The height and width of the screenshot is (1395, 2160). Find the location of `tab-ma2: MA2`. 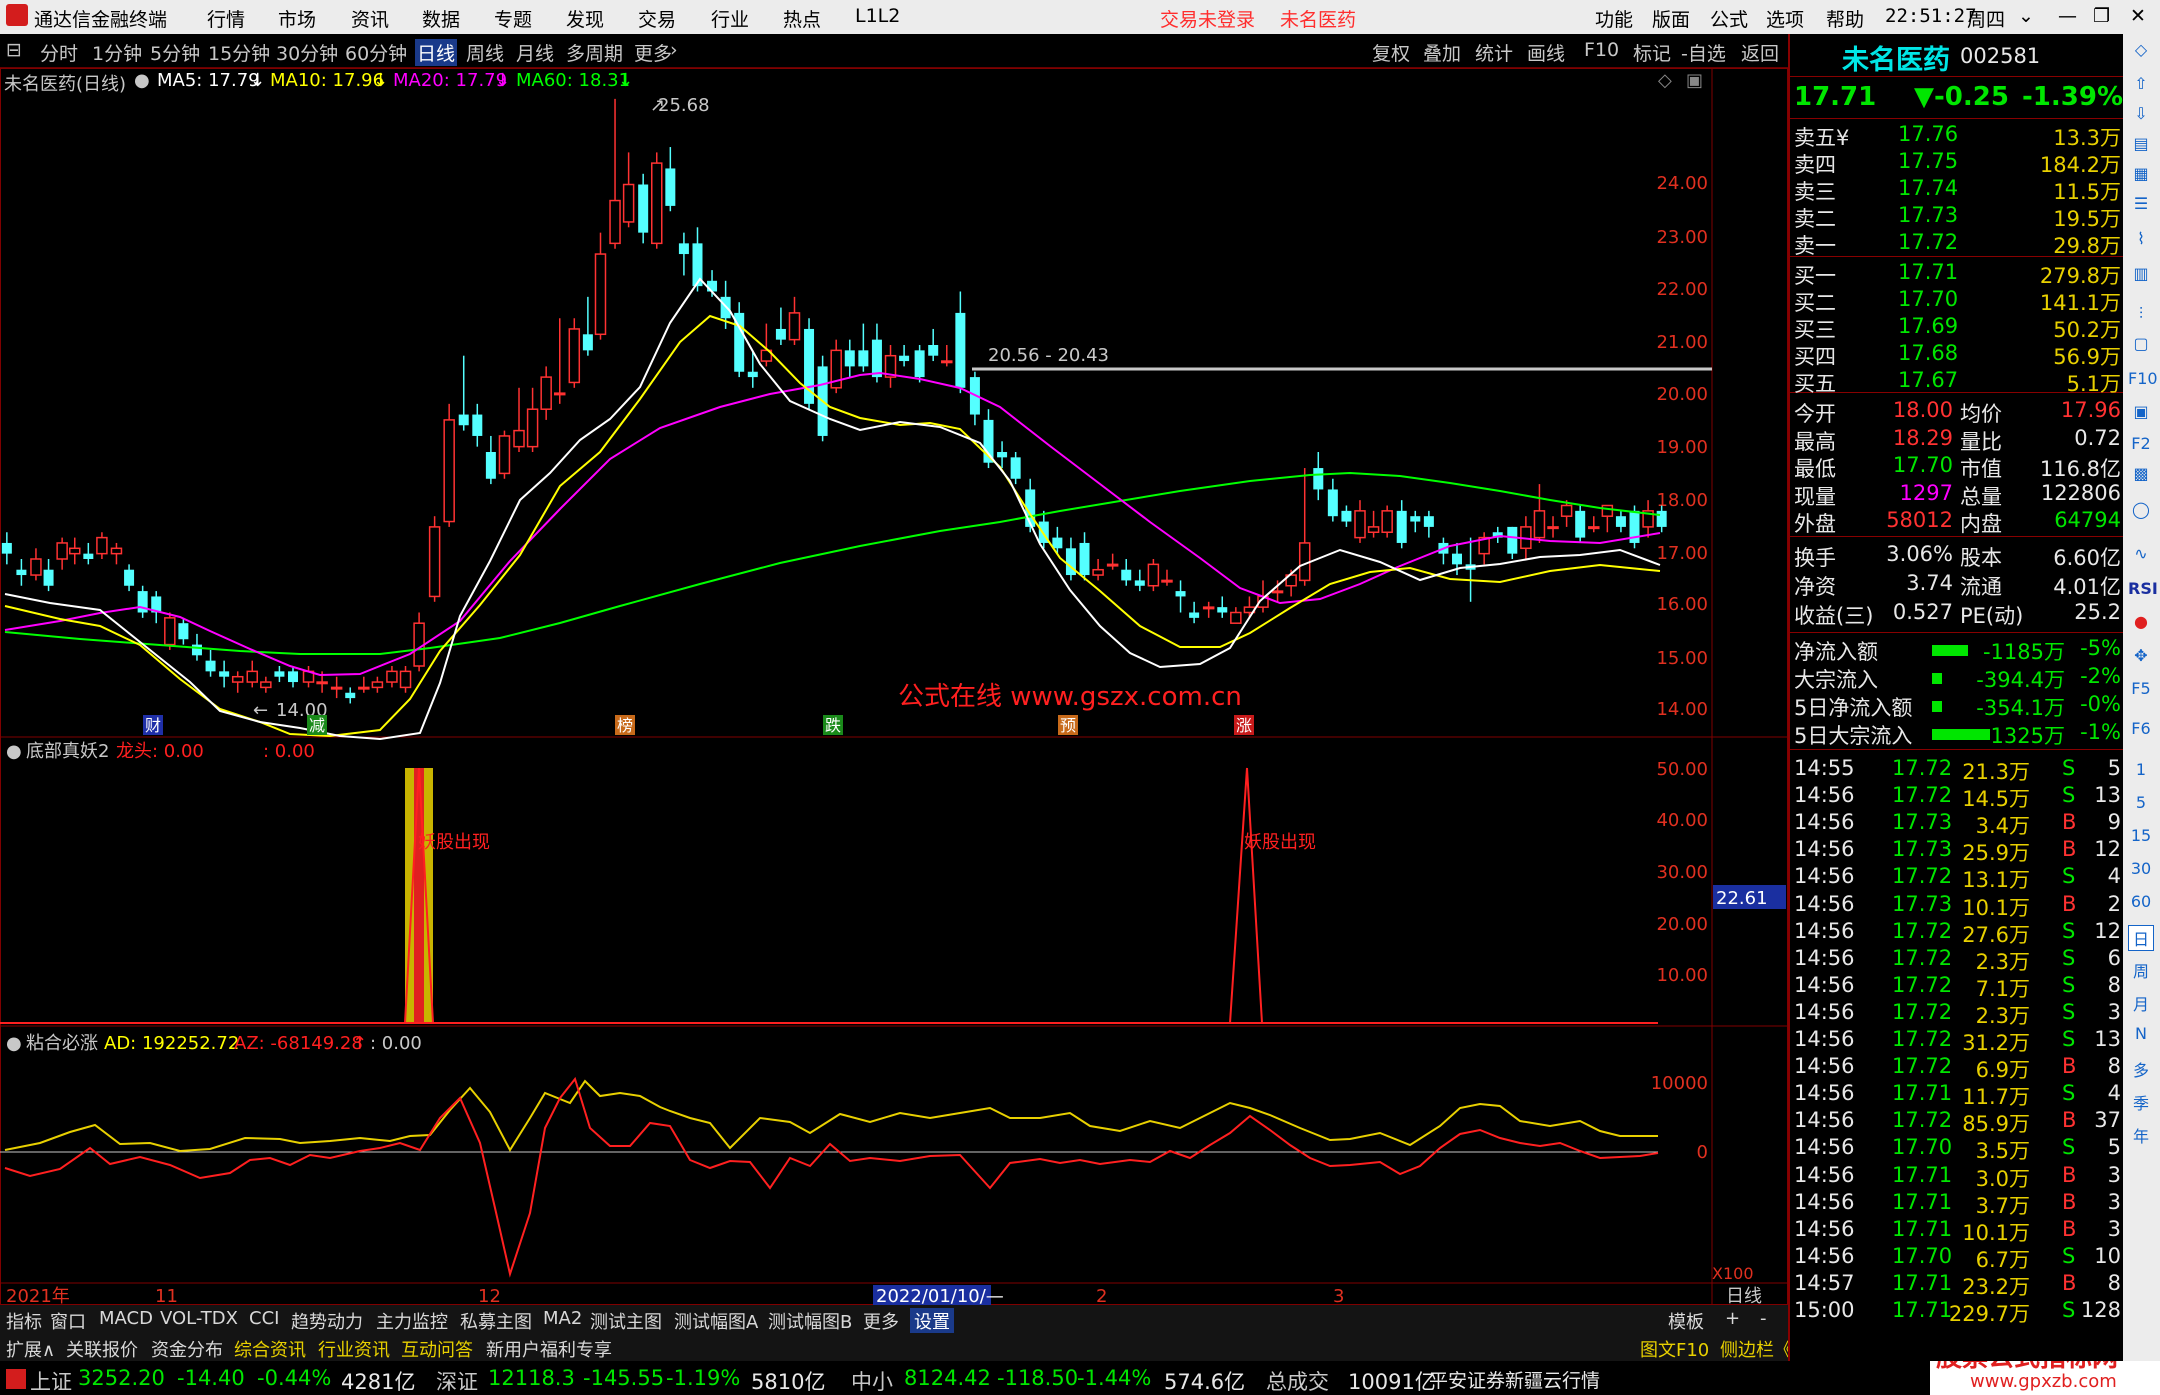

tab-ma2: MA2 is located at coordinates (562, 1318).